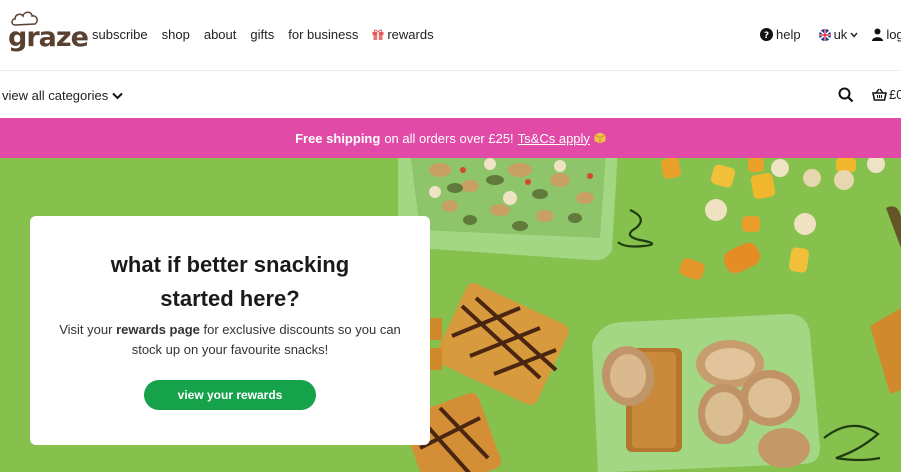 This screenshot has height=472, width=901. I want to click on account-link: log, so click(886, 34).